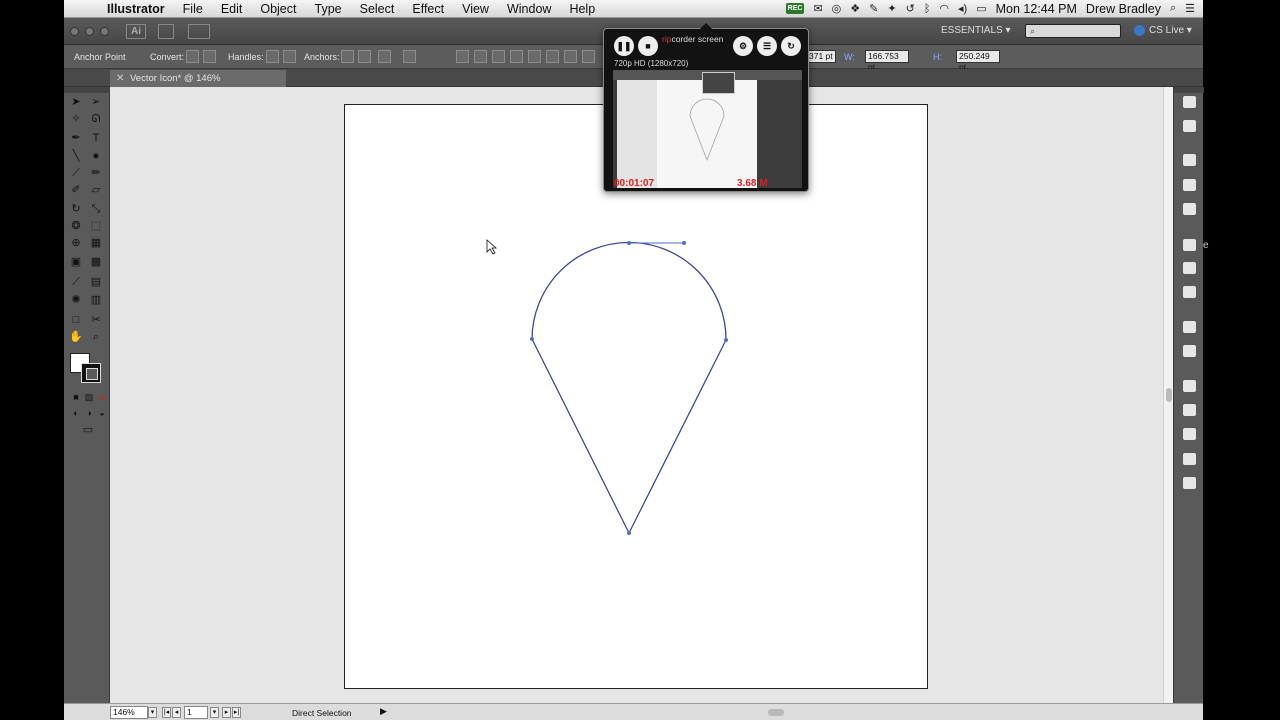  I want to click on vertical-scrollbar, so click(1168, 395).